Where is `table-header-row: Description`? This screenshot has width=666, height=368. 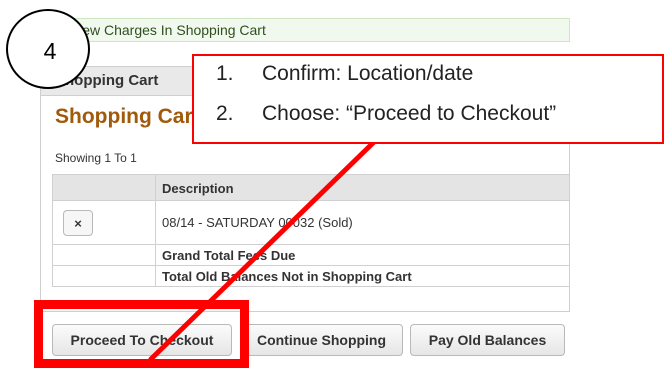 table-header-row: Description is located at coordinates (311, 187).